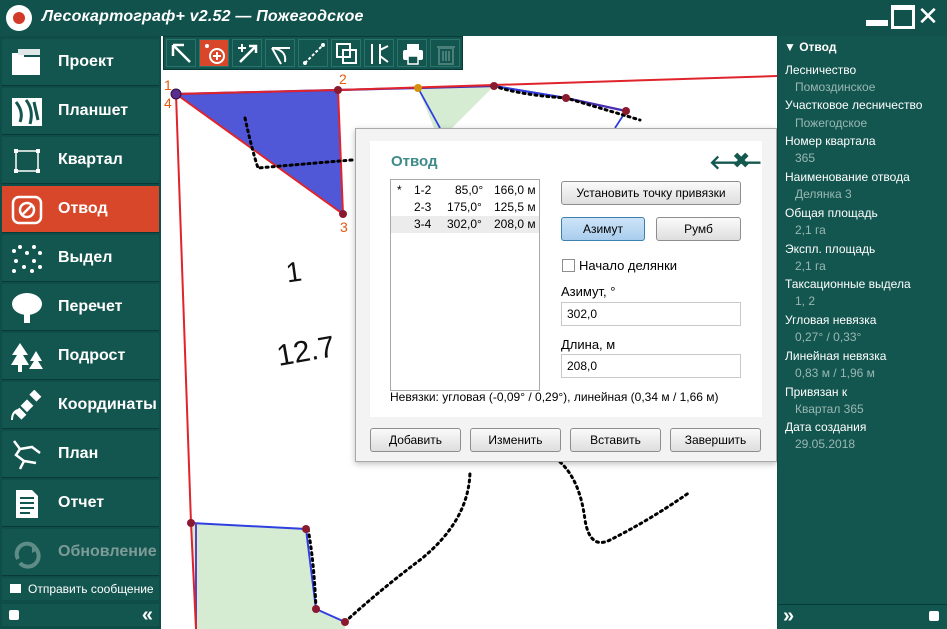 This screenshot has width=947, height=629. What do you see at coordinates (698, 229) in the screenshot?
I see `rhumb-button: Румб` at bounding box center [698, 229].